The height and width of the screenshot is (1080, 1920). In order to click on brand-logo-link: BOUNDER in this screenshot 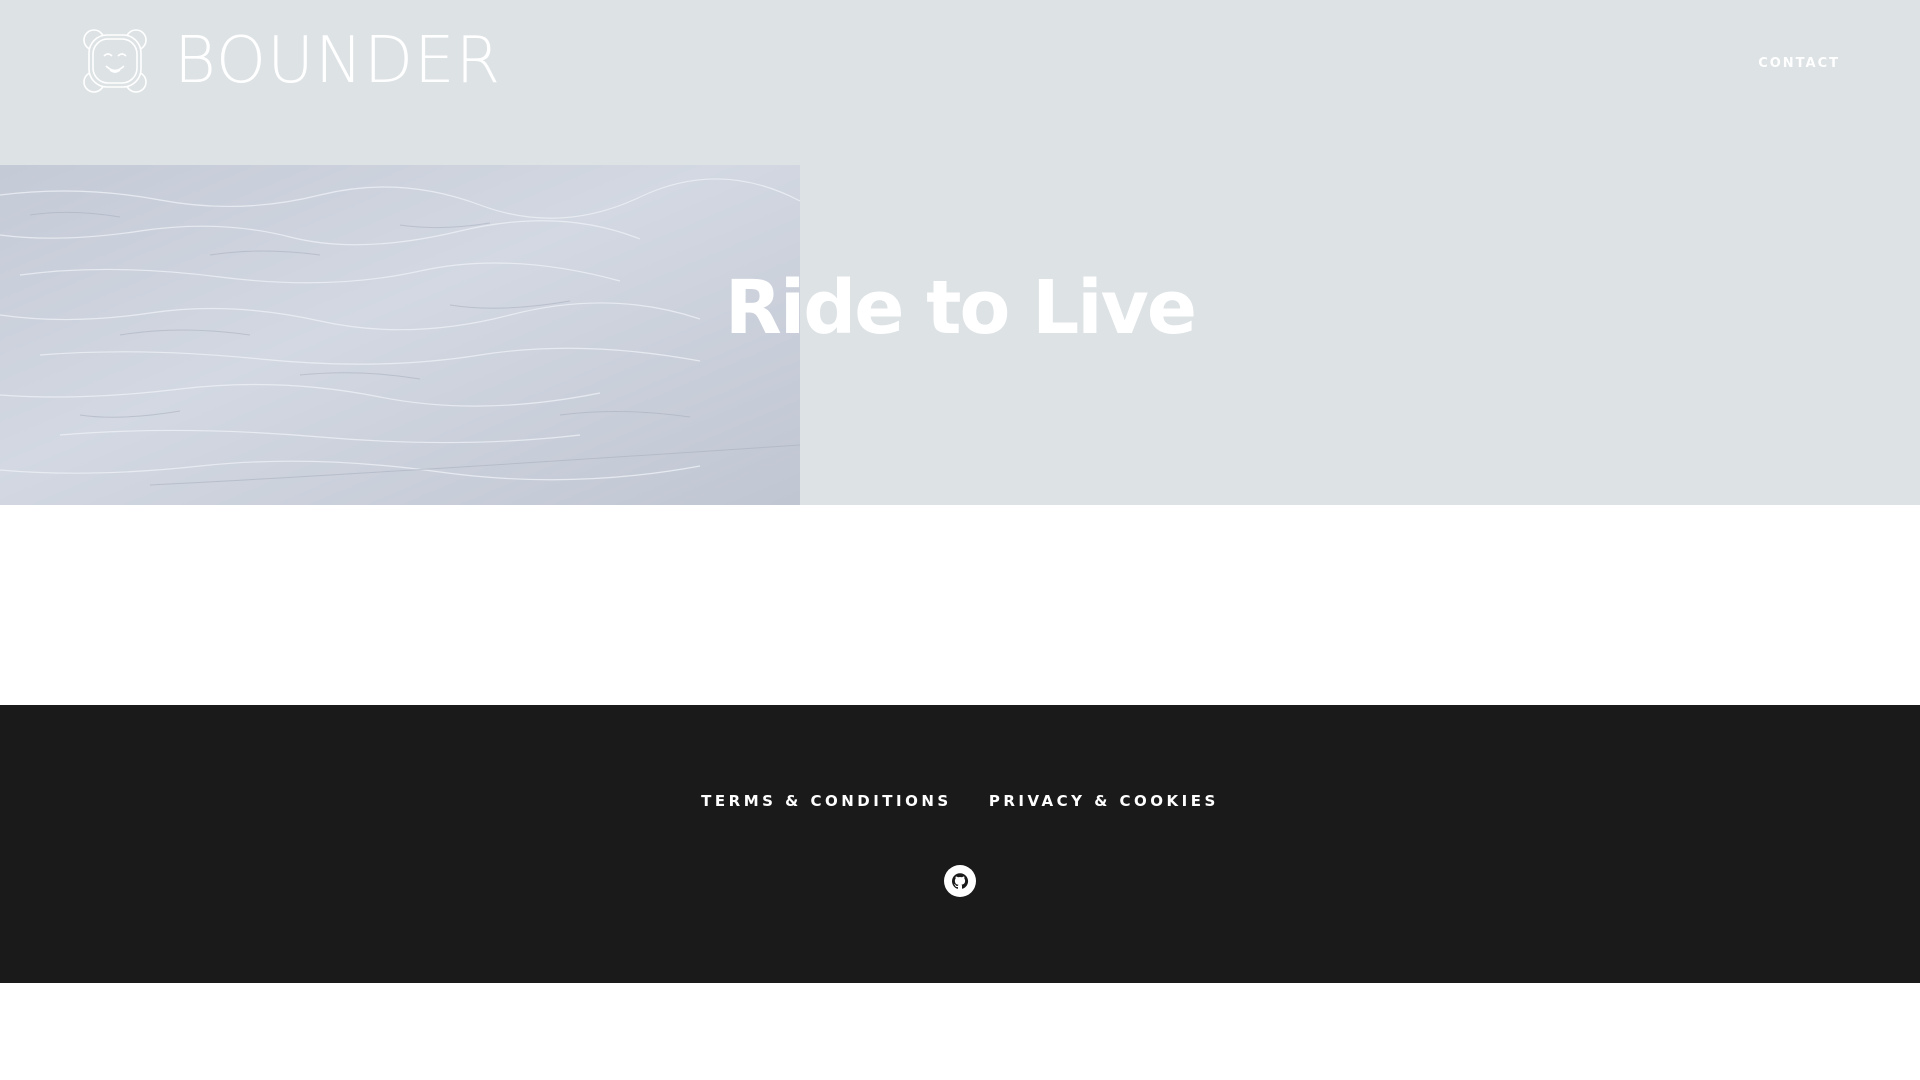, I will do `click(290, 61)`.